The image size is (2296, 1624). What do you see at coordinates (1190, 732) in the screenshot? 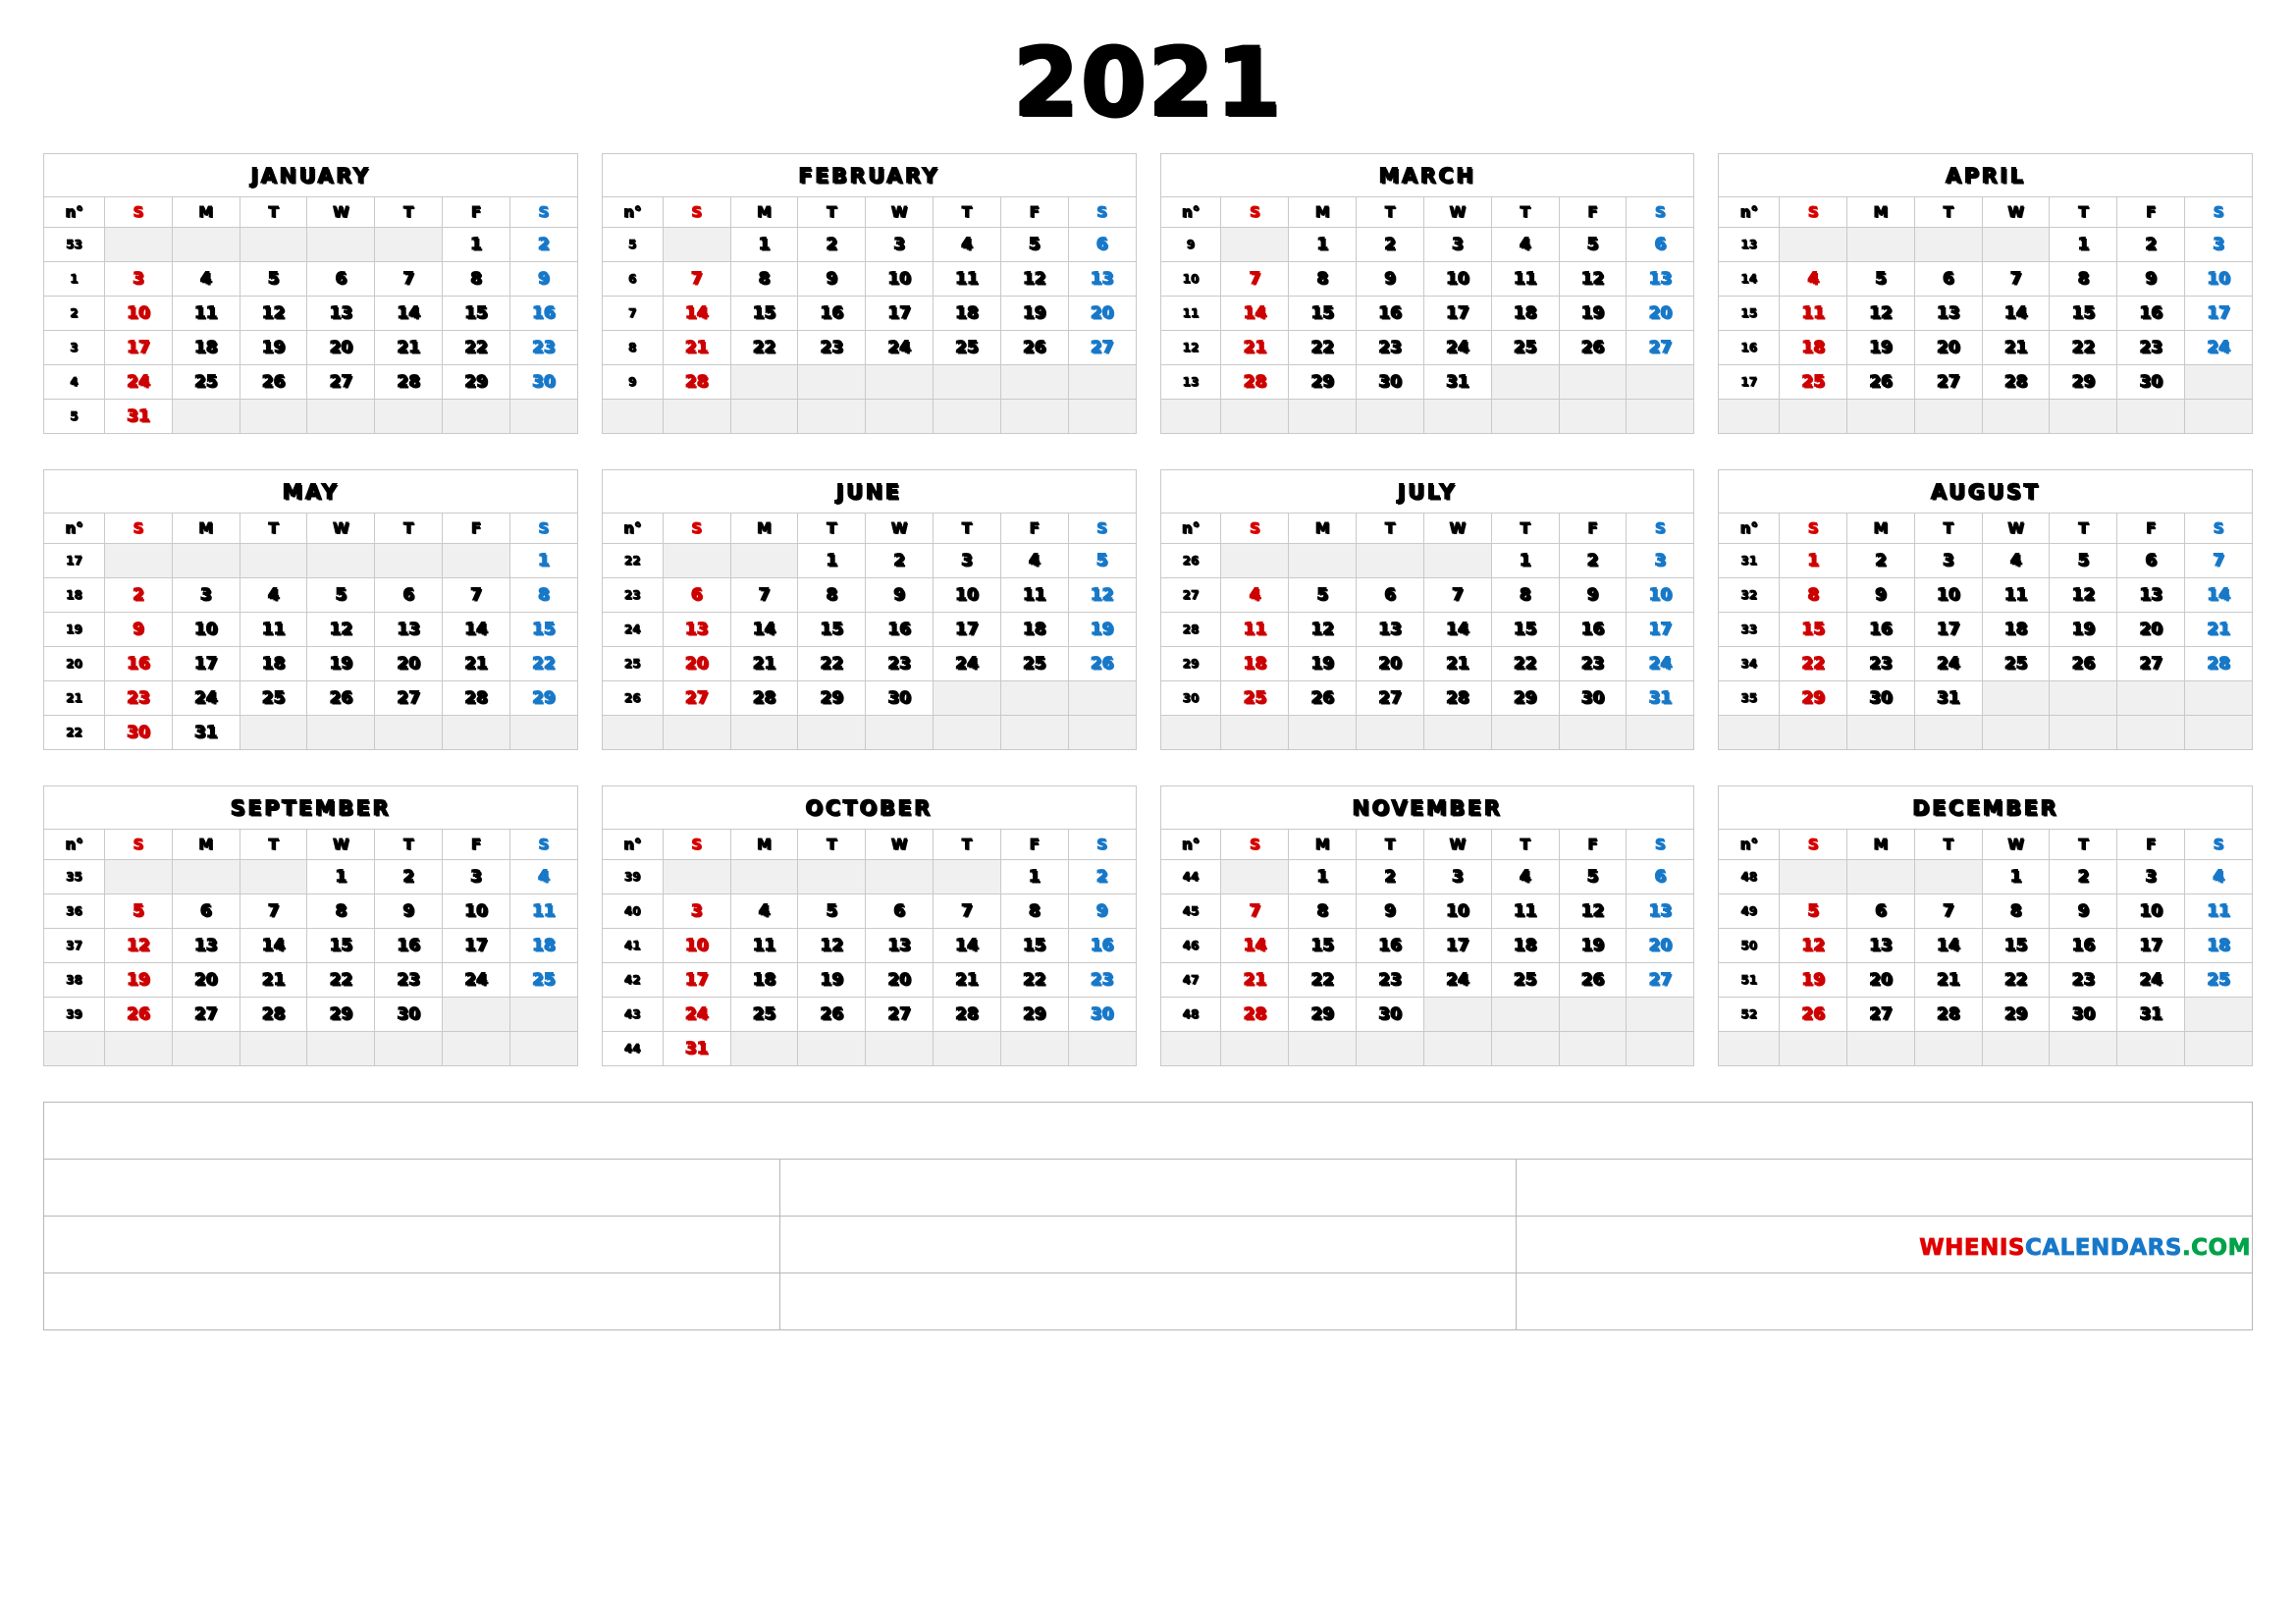
I see `week-number` at bounding box center [1190, 732].